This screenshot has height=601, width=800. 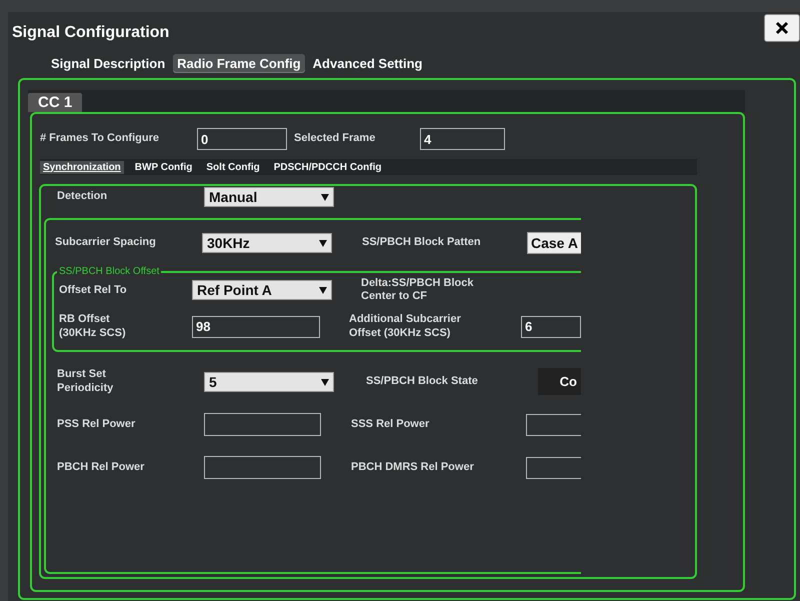 What do you see at coordinates (256, 327) in the screenshot?
I see `input-field: 98` at bounding box center [256, 327].